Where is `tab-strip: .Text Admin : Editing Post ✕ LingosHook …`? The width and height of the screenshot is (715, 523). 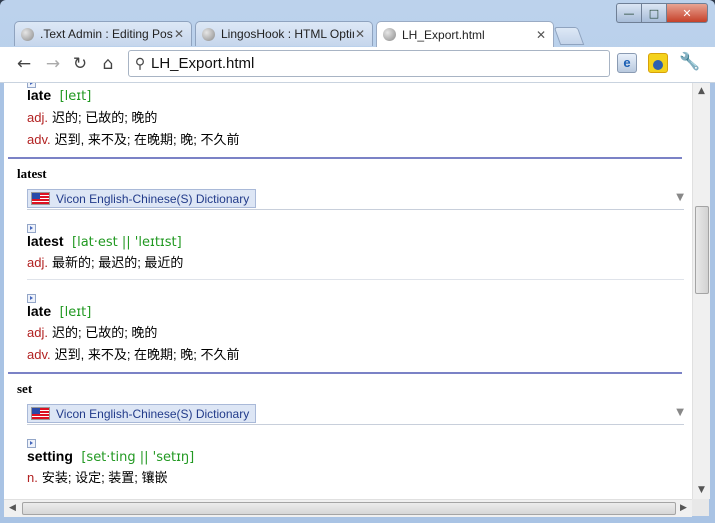
tab-strip: .Text Admin : Editing Post ✕ LingosHook … is located at coordinates (299, 34).